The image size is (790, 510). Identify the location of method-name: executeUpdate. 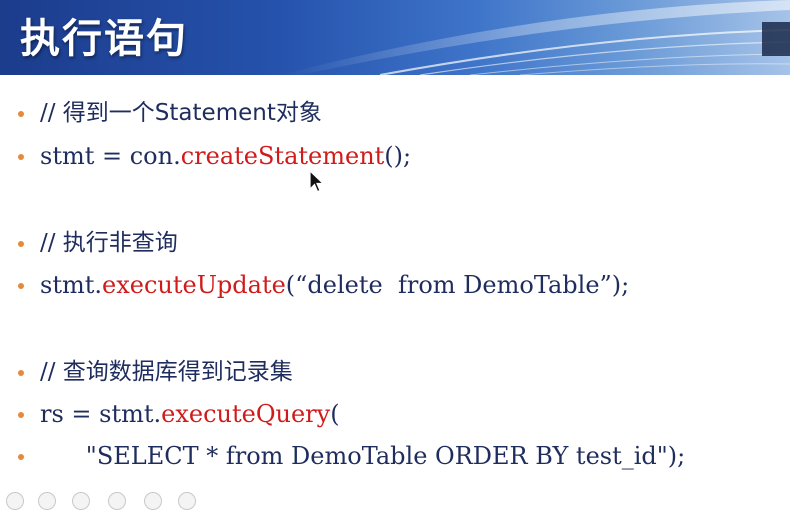
(194, 285).